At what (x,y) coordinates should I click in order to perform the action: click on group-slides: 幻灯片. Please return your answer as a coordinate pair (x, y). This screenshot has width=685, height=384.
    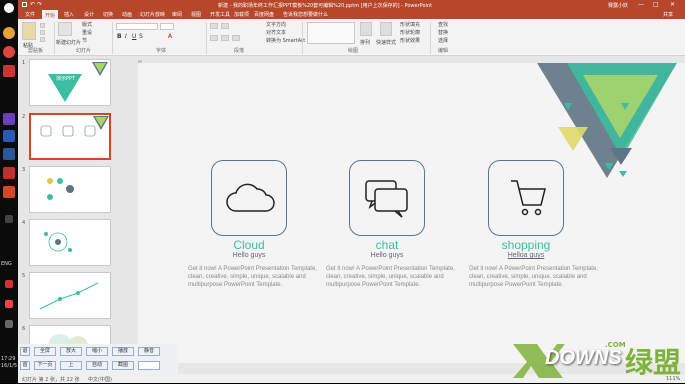
    Looking at the image, I should click on (84, 51).